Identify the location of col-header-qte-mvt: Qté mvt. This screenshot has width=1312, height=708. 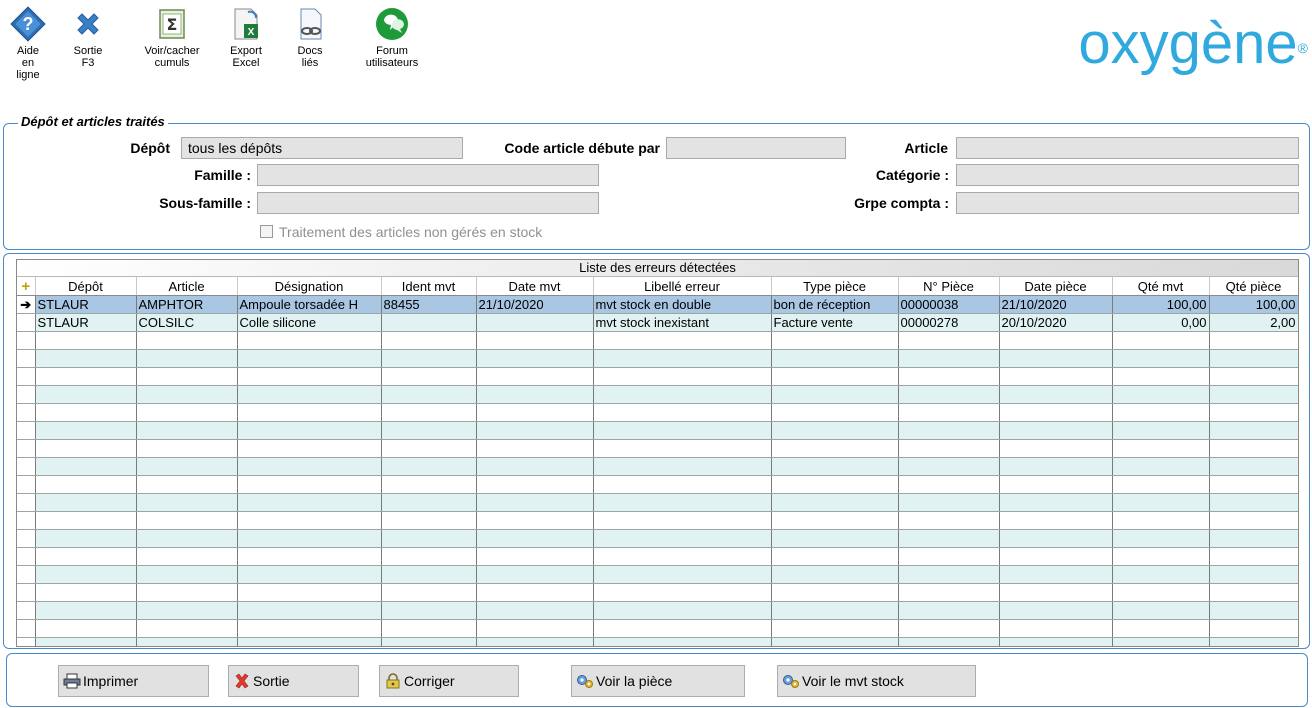
(1161, 286).